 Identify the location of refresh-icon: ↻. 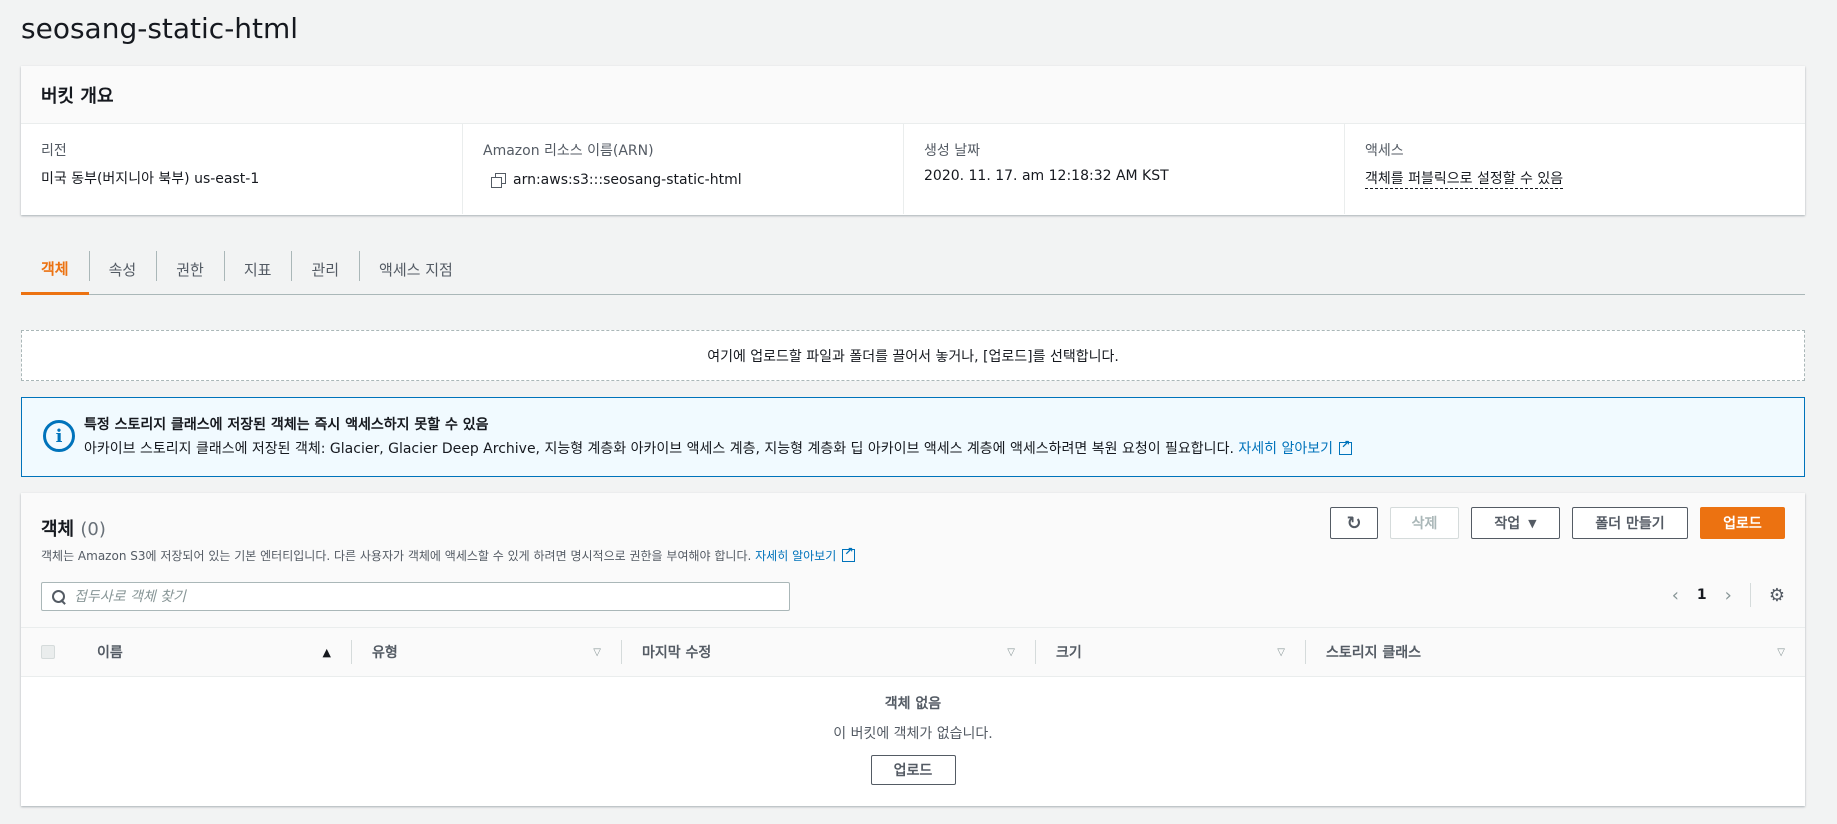
(1354, 523).